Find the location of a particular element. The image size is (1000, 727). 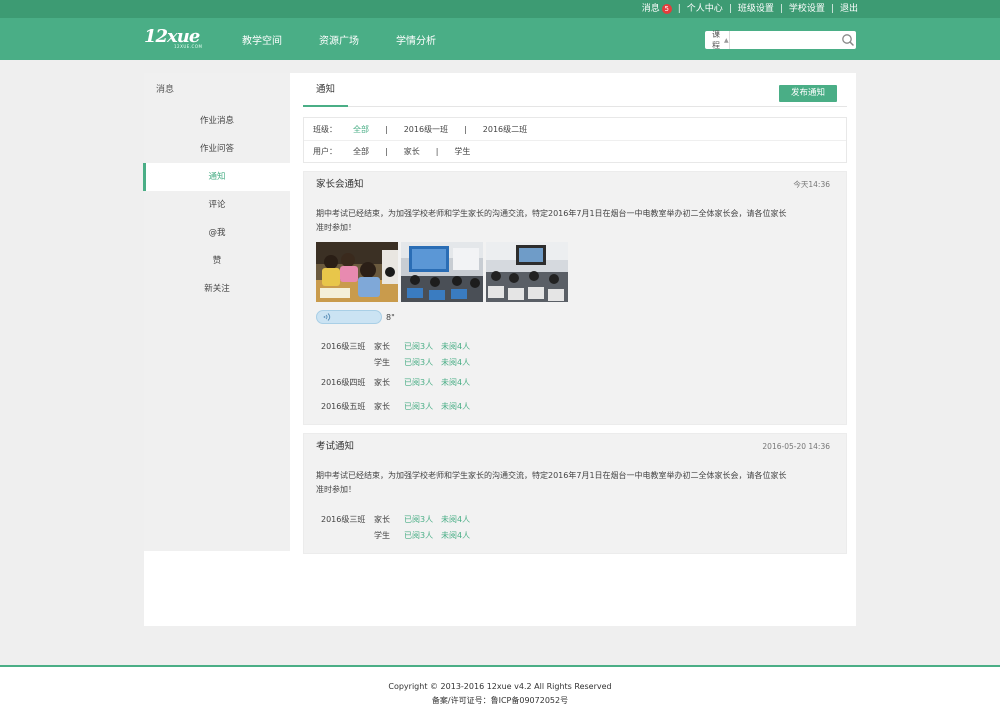

tab-notices: 通知 is located at coordinates (325, 90).